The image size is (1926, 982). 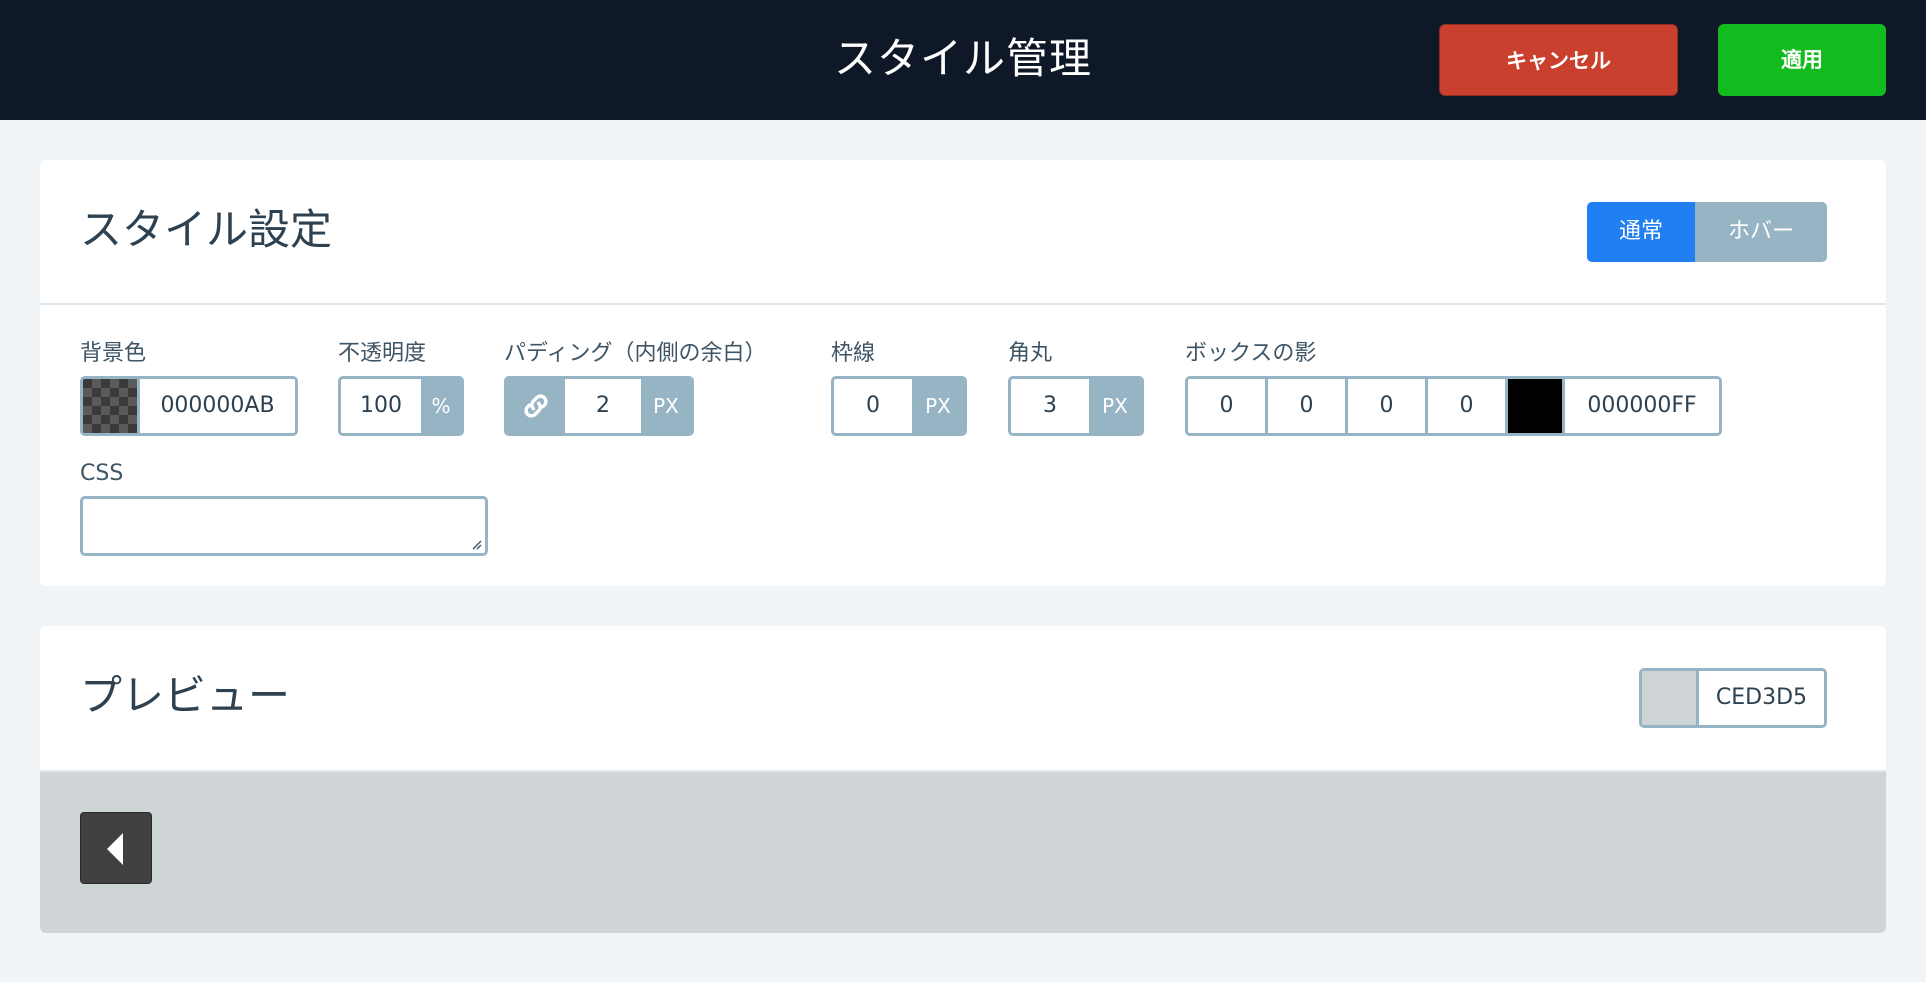 What do you see at coordinates (441, 406) in the screenshot?
I see `opacity-unit: %` at bounding box center [441, 406].